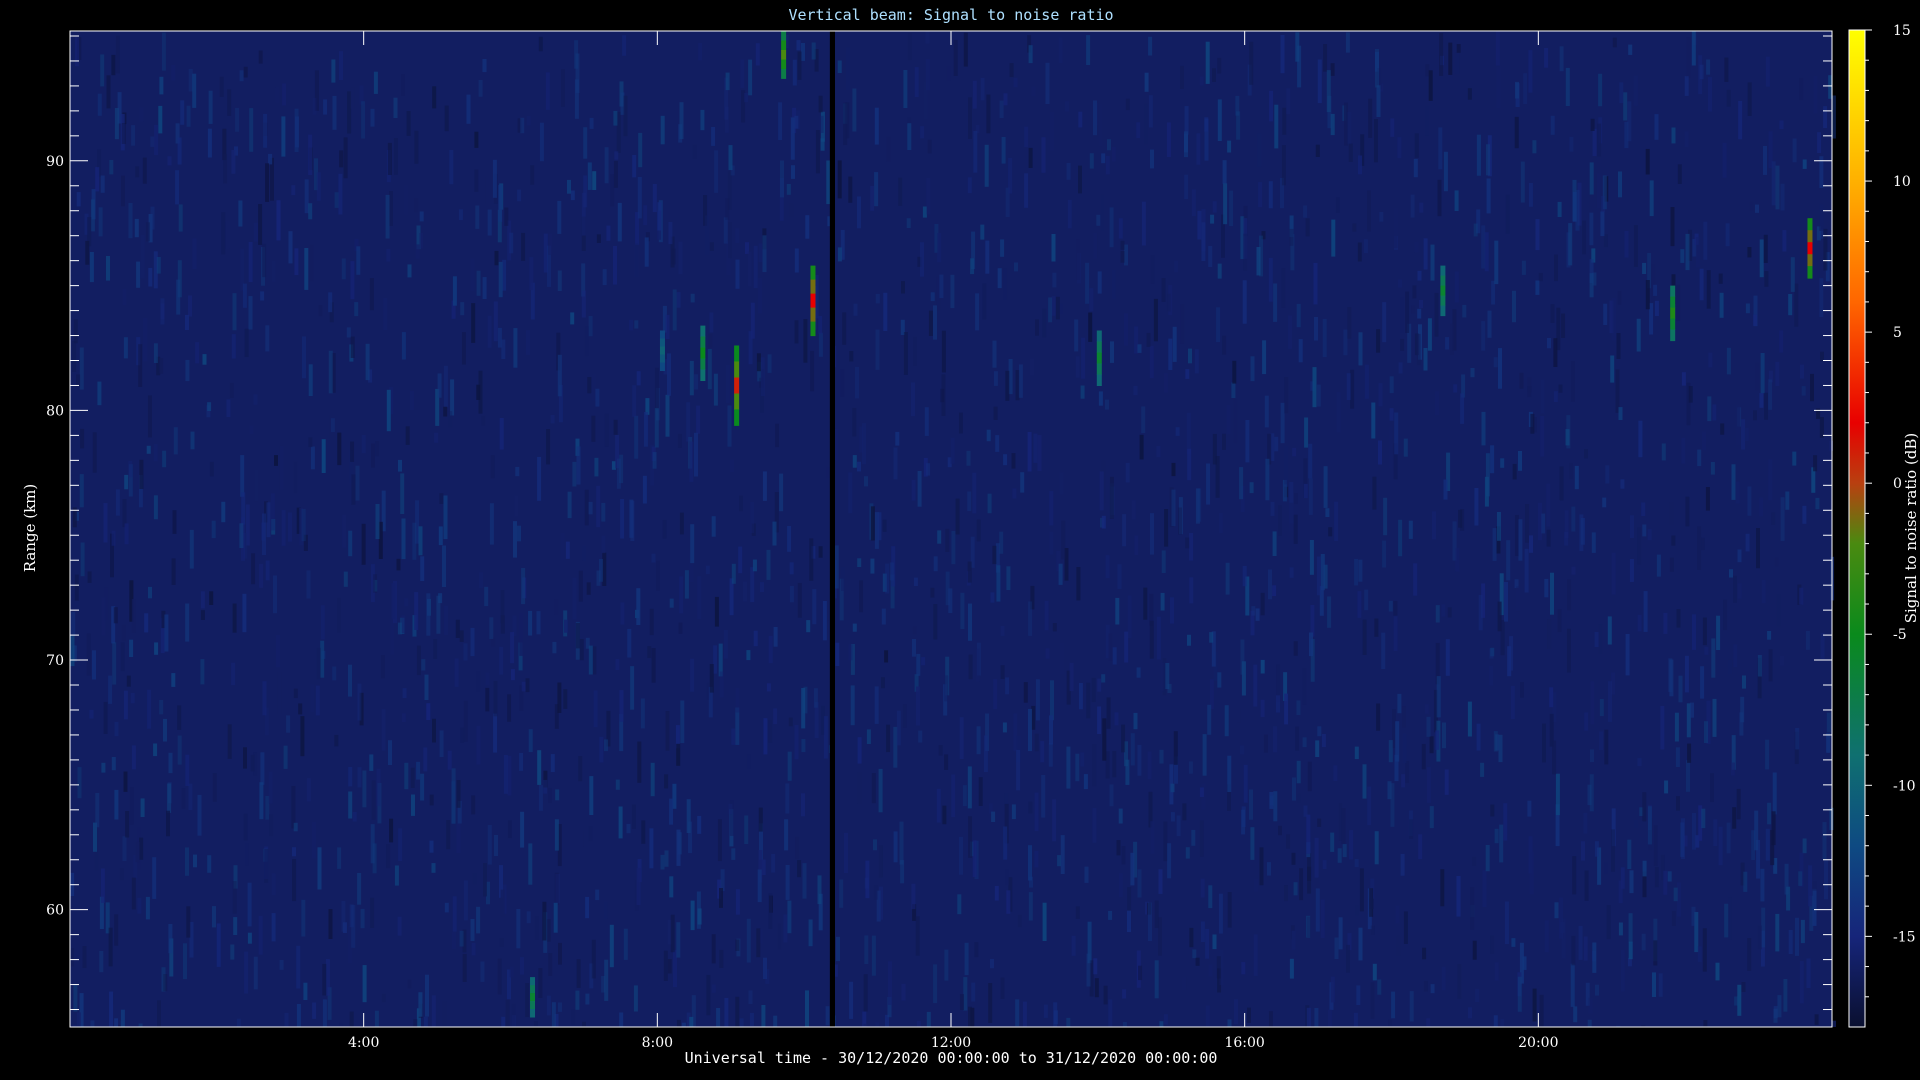  Describe the element at coordinates (55, 162) in the screenshot. I see `y-tick-label: 90` at that location.